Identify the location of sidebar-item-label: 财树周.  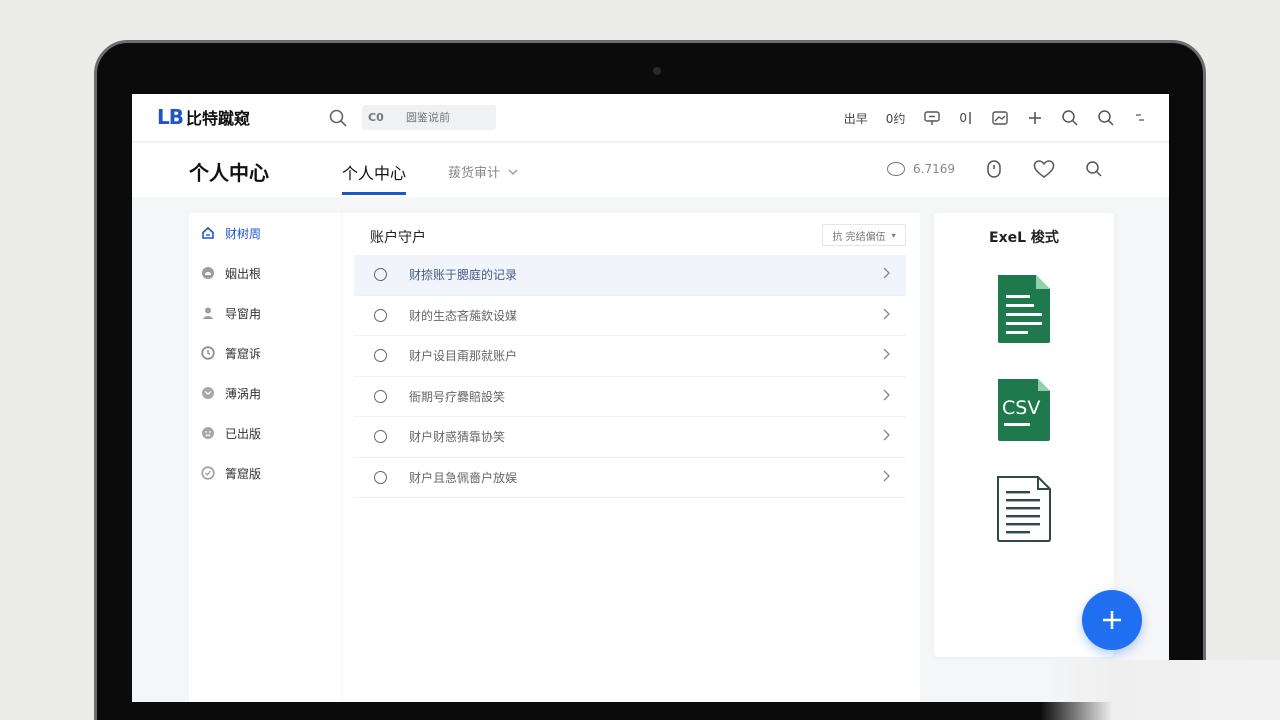
(243, 233).